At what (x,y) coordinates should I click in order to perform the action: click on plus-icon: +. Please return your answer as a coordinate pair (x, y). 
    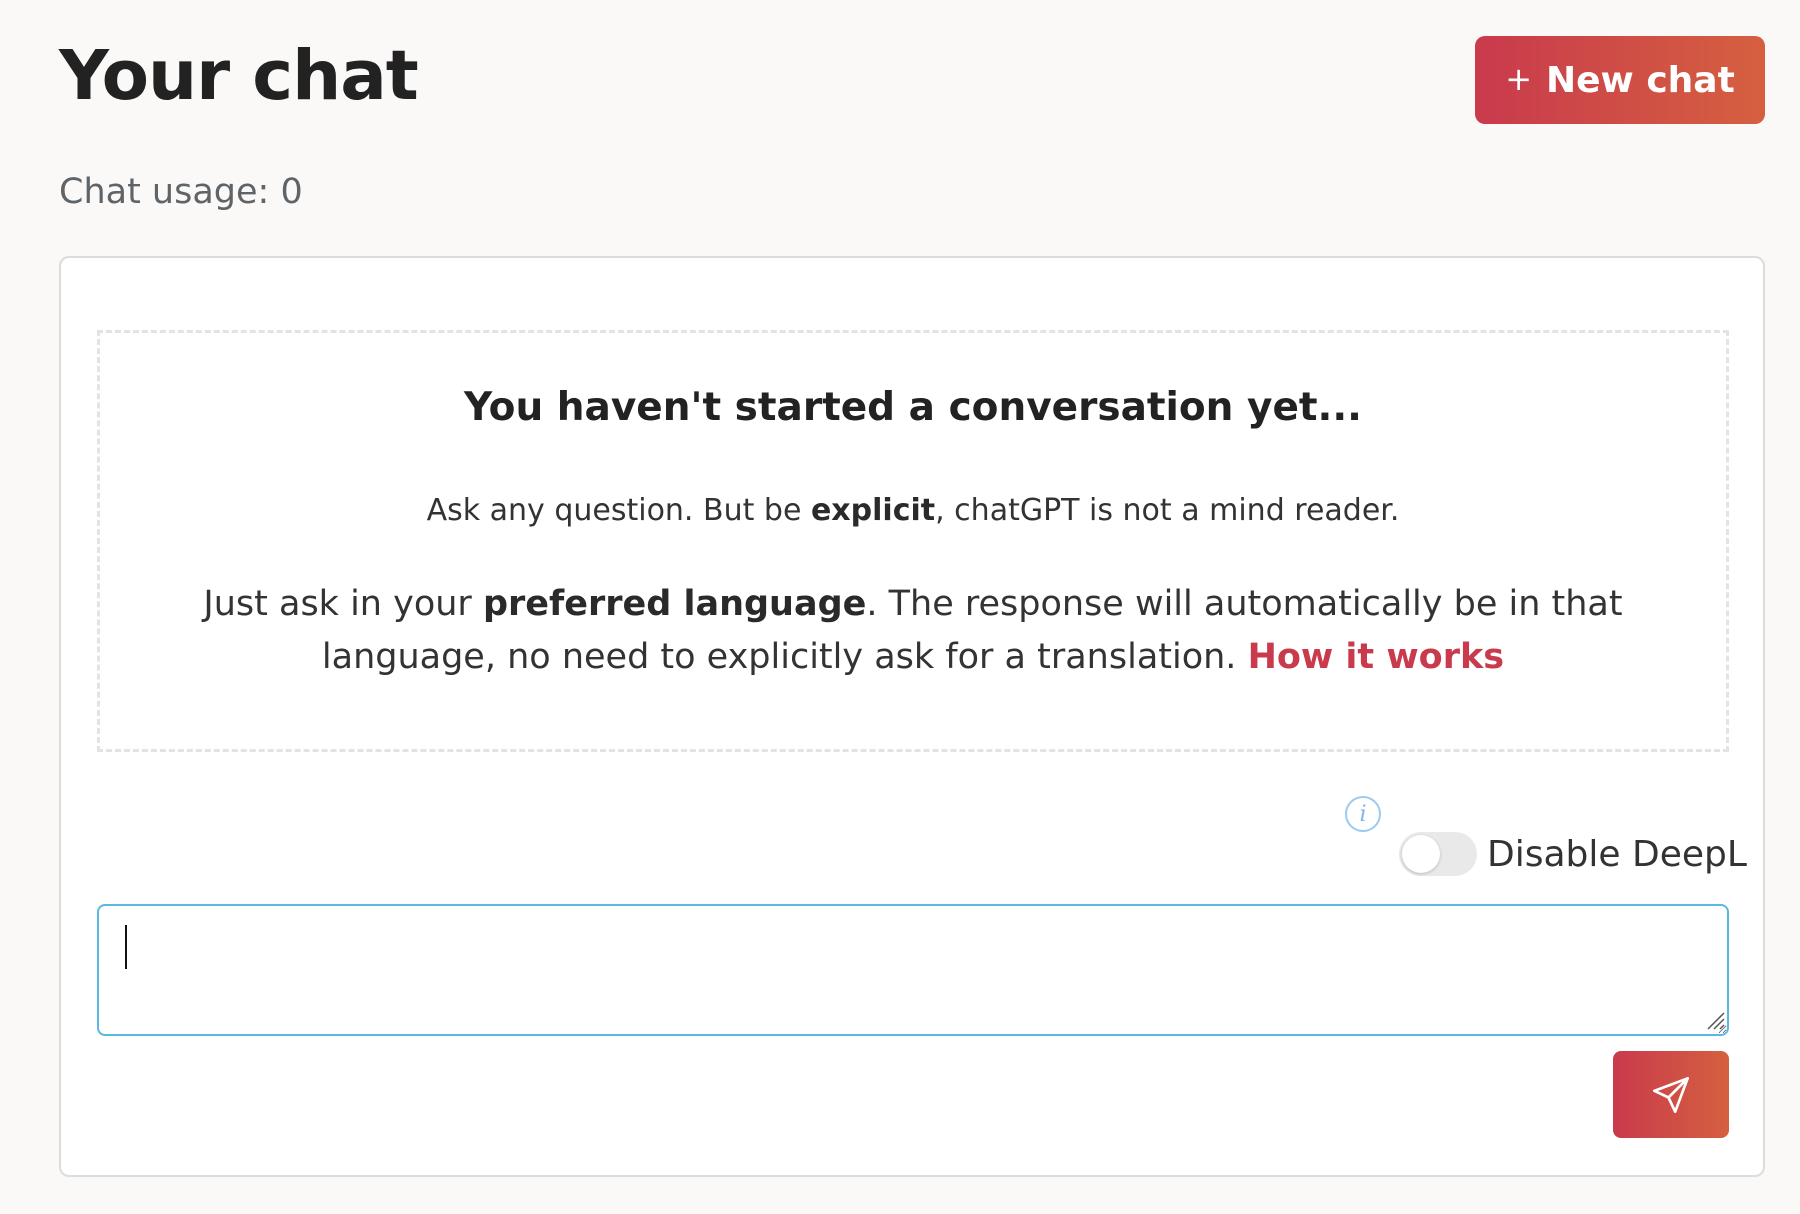
    Looking at the image, I should click on (1518, 78).